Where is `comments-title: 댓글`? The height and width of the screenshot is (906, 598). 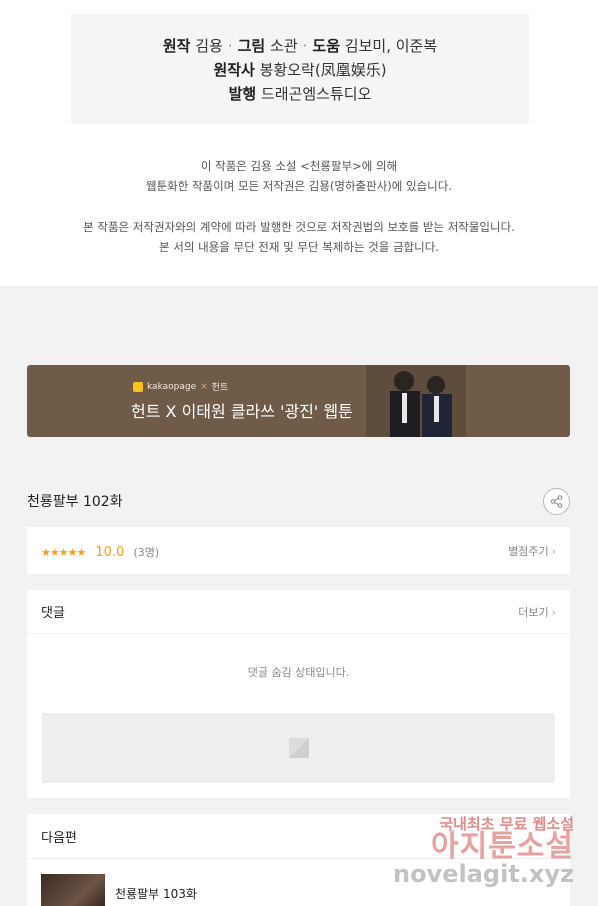
comments-title: 댓글 is located at coordinates (53, 613).